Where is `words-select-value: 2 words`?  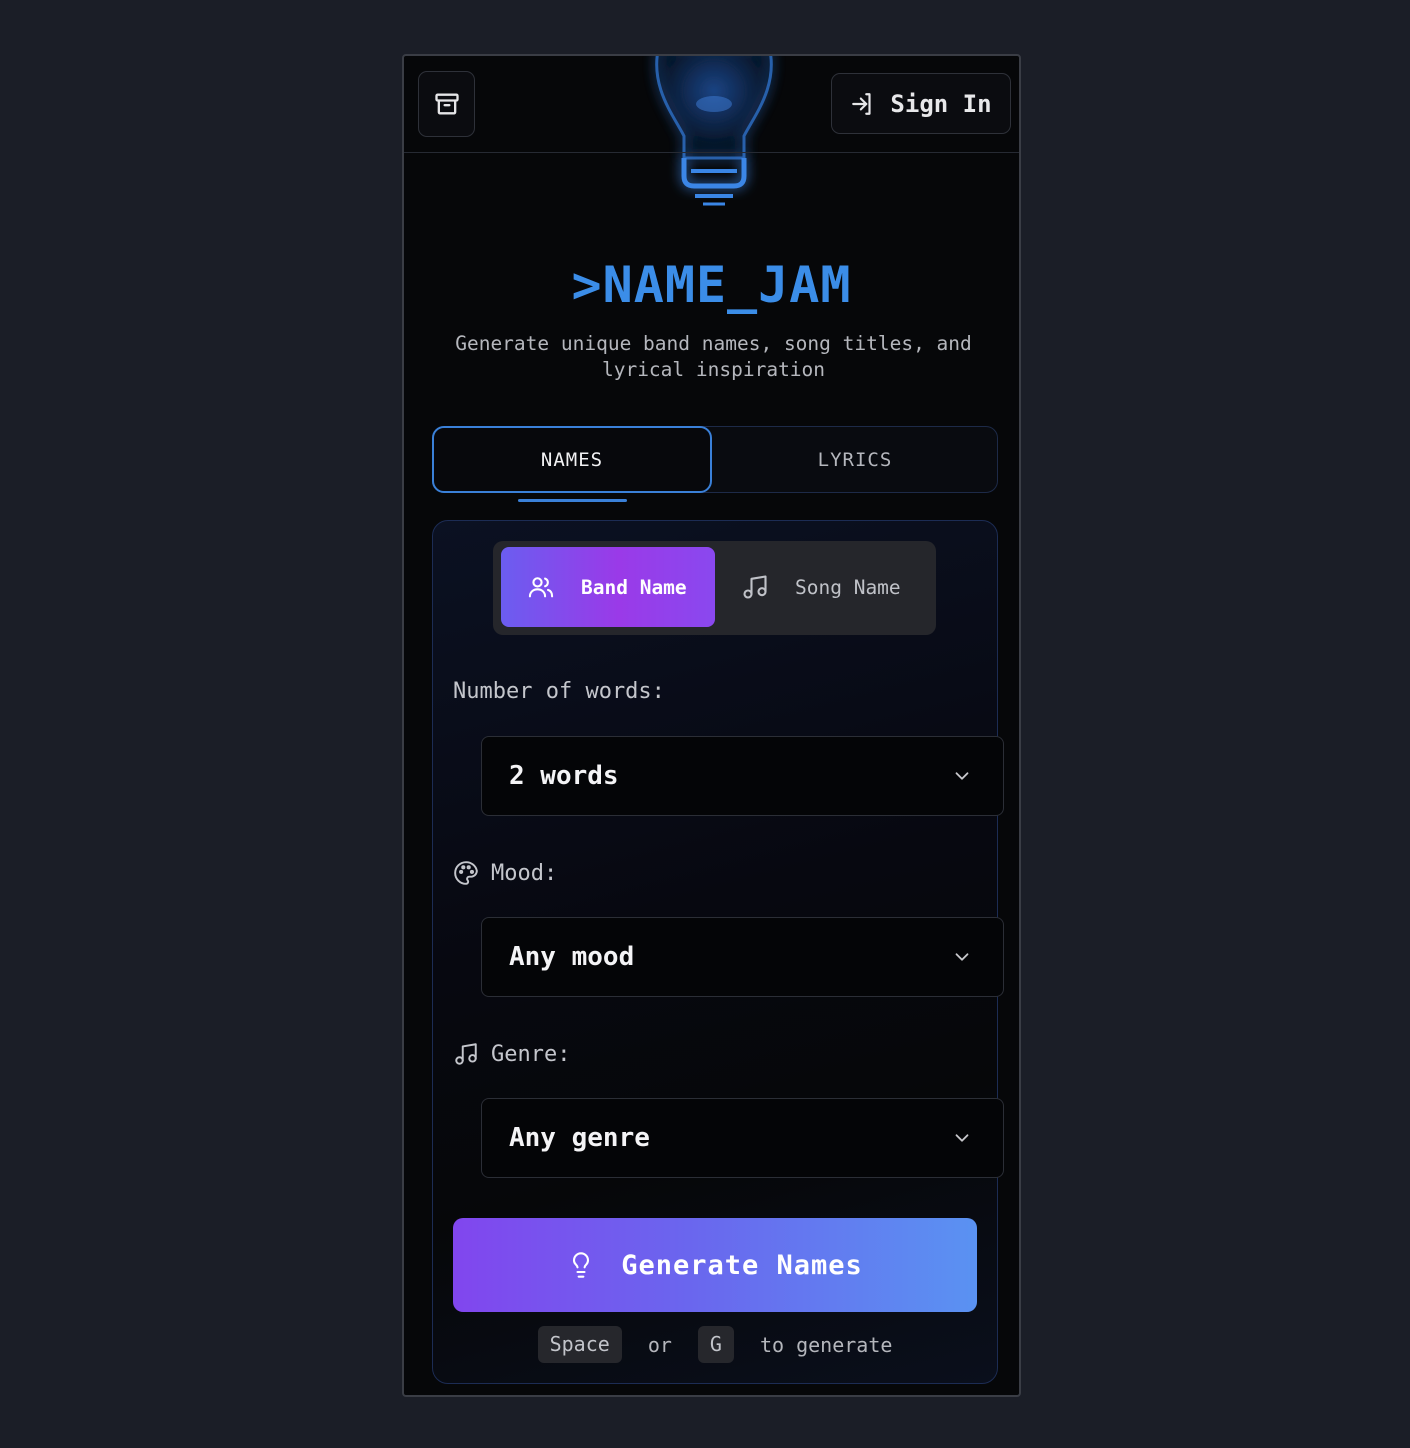
words-select-value: 2 words is located at coordinates (564, 776).